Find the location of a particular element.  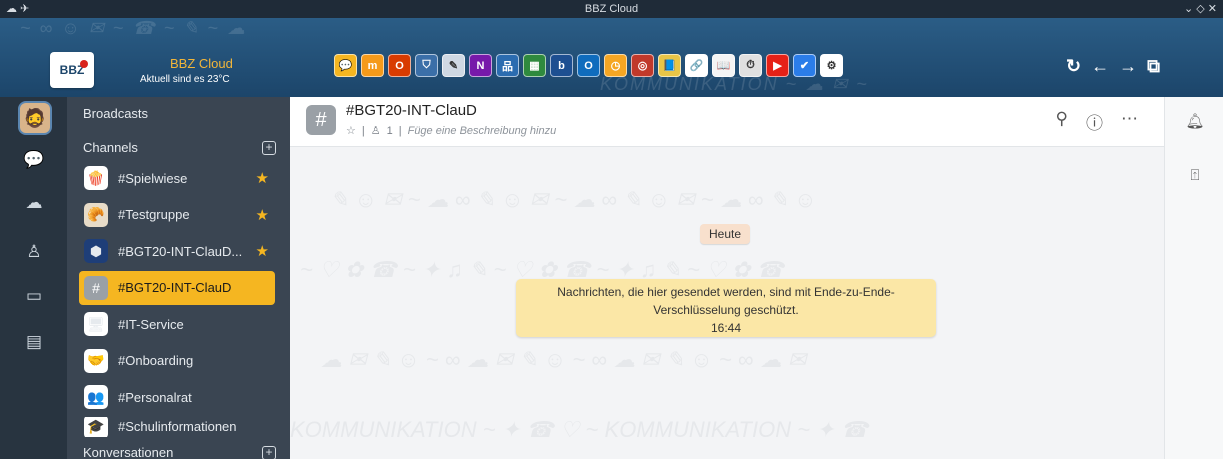

channel-avatar: 🍿 is located at coordinates (96, 178).